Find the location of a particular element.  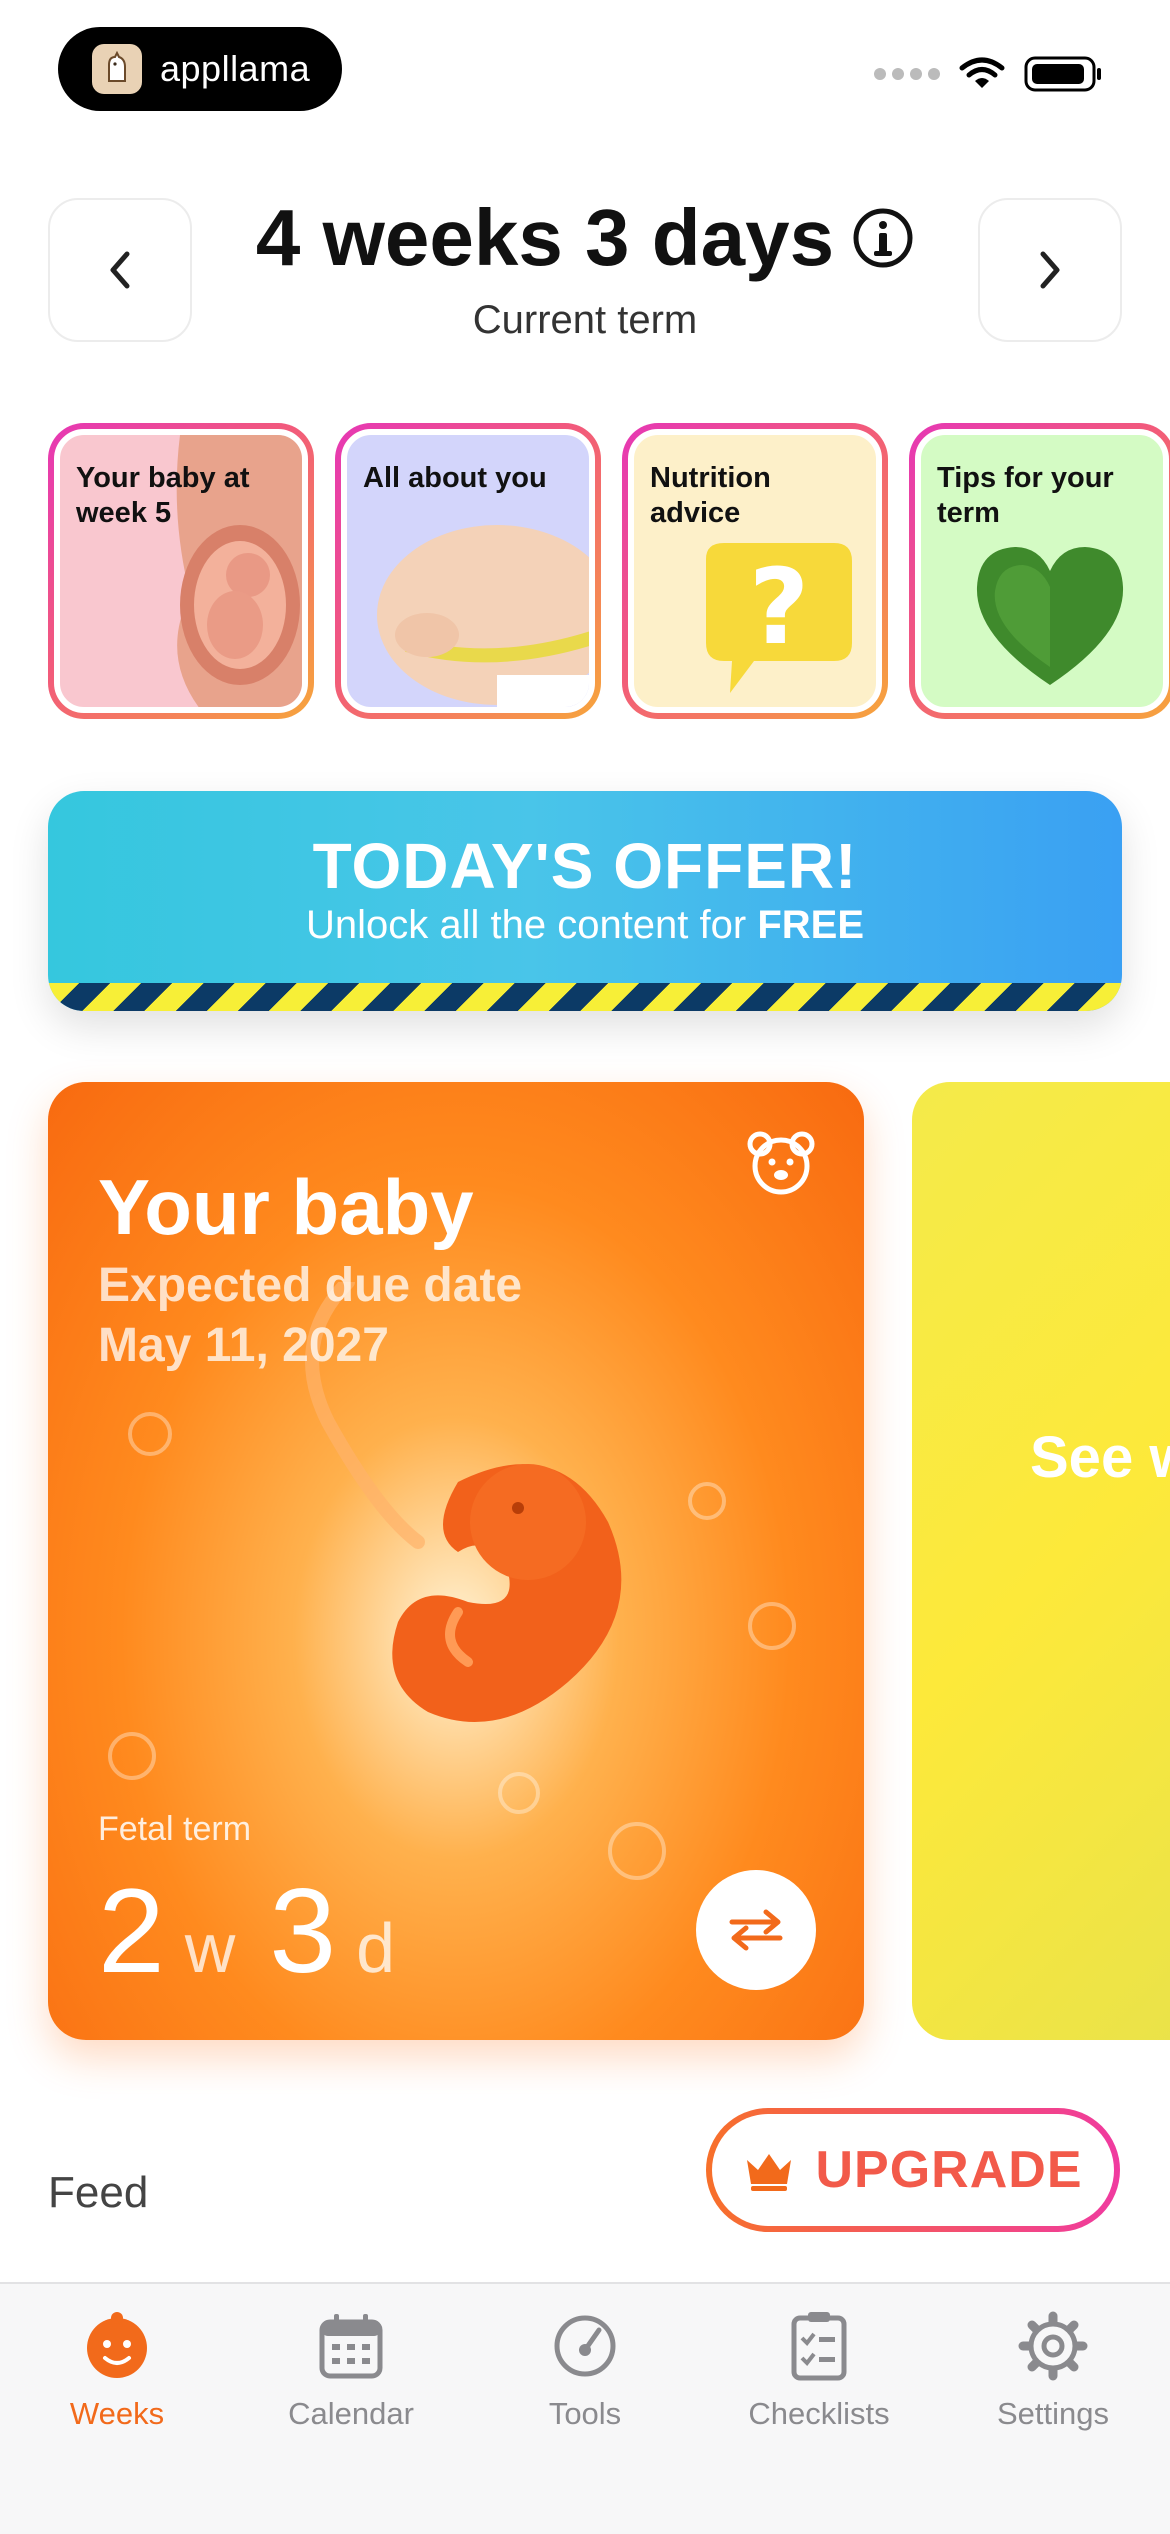

app-name: appllama is located at coordinates (235, 68).